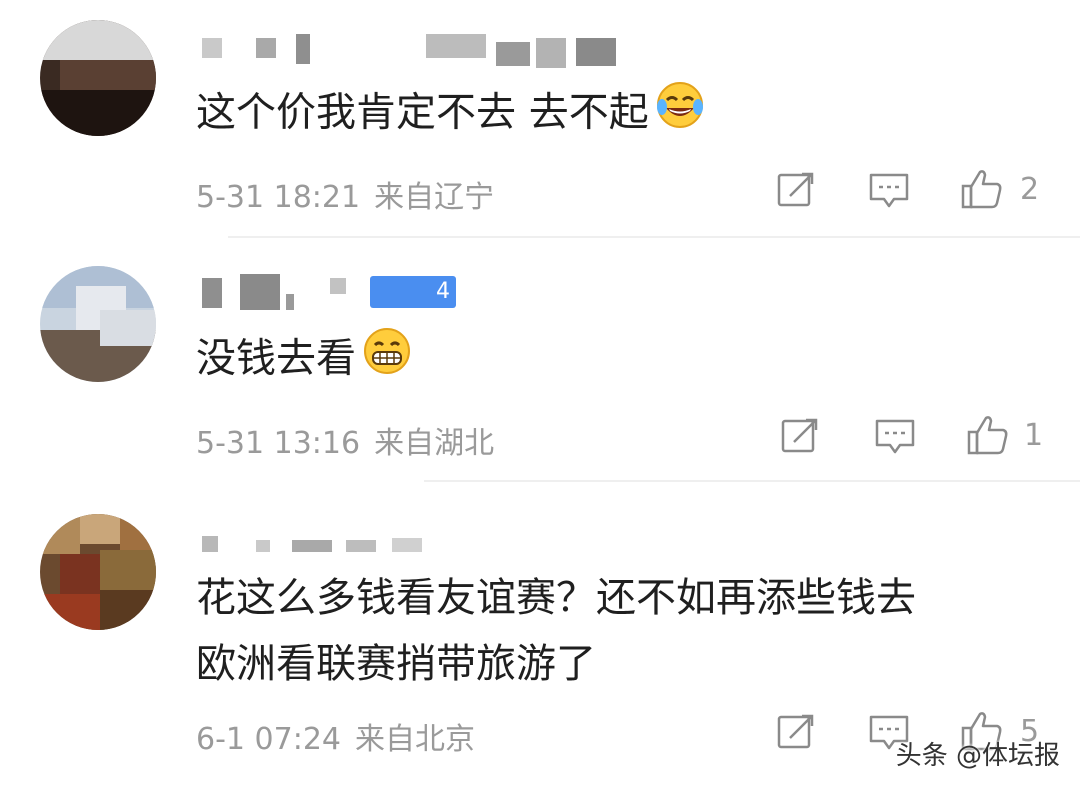 The width and height of the screenshot is (1080, 792). What do you see at coordinates (1030, 189) in the screenshot?
I see `like-count: 2` at bounding box center [1030, 189].